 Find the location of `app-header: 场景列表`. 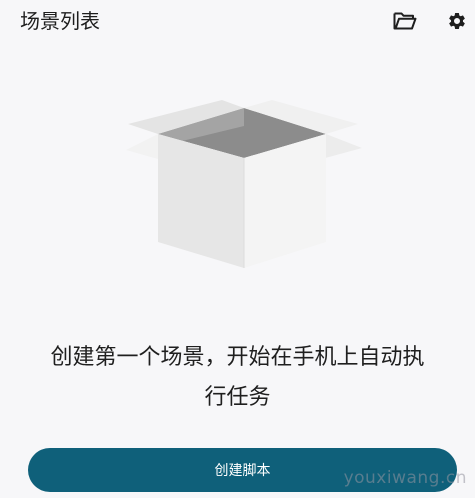

app-header: 场景列表 is located at coordinates (237, 22).